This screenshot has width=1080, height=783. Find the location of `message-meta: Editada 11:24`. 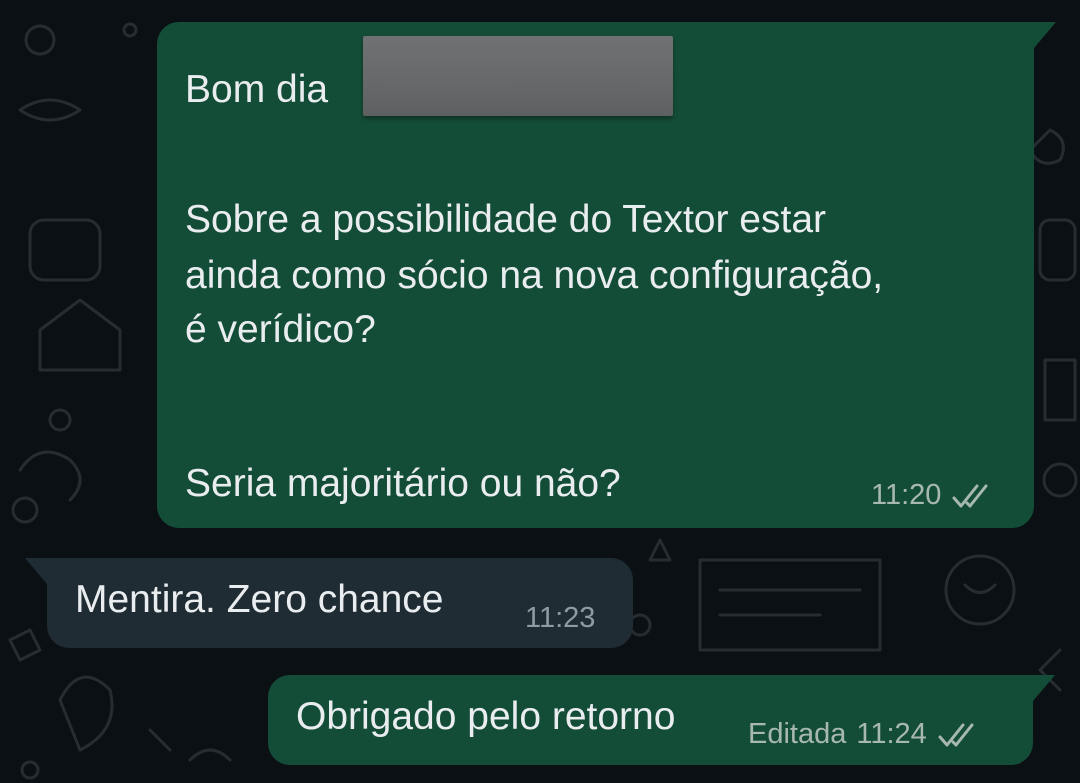

message-meta: Editada 11:24 is located at coordinates (865, 734).